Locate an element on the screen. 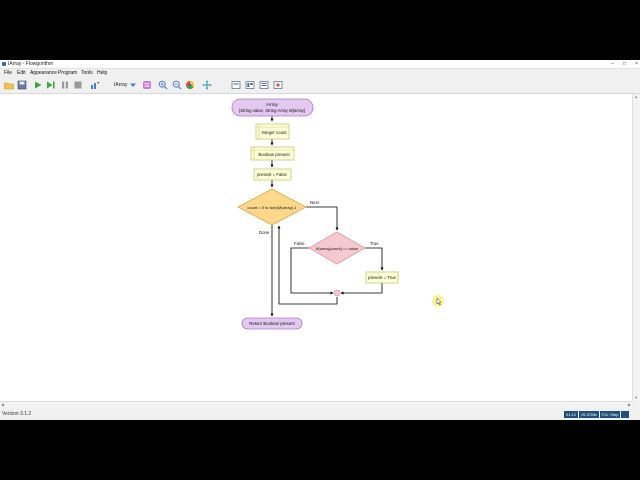 This screenshot has width=640, height=480. declare-present-shape: Boolean present is located at coordinates (272, 153).